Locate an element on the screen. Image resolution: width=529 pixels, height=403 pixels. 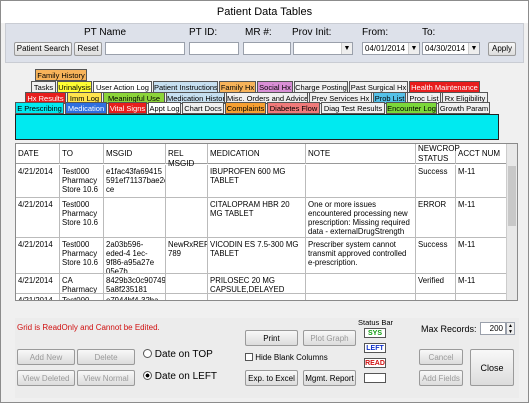
max-records-spinner: ▲ ▼ is located at coordinates (510, 328).